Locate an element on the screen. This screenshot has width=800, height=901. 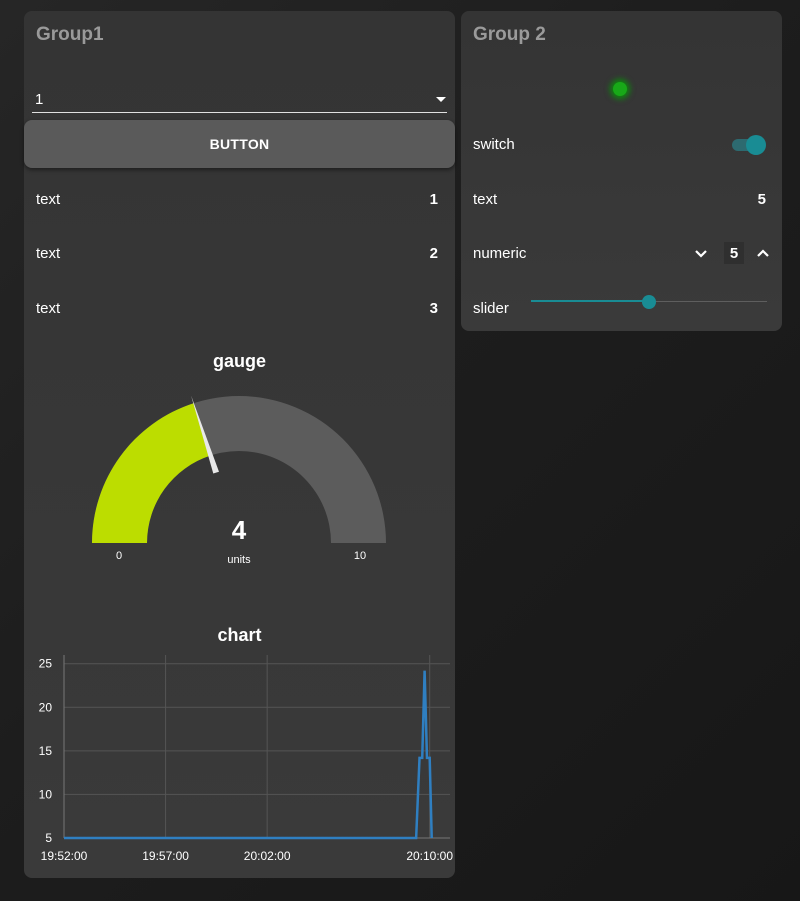
numeric-value: 5 is located at coordinates (734, 253).